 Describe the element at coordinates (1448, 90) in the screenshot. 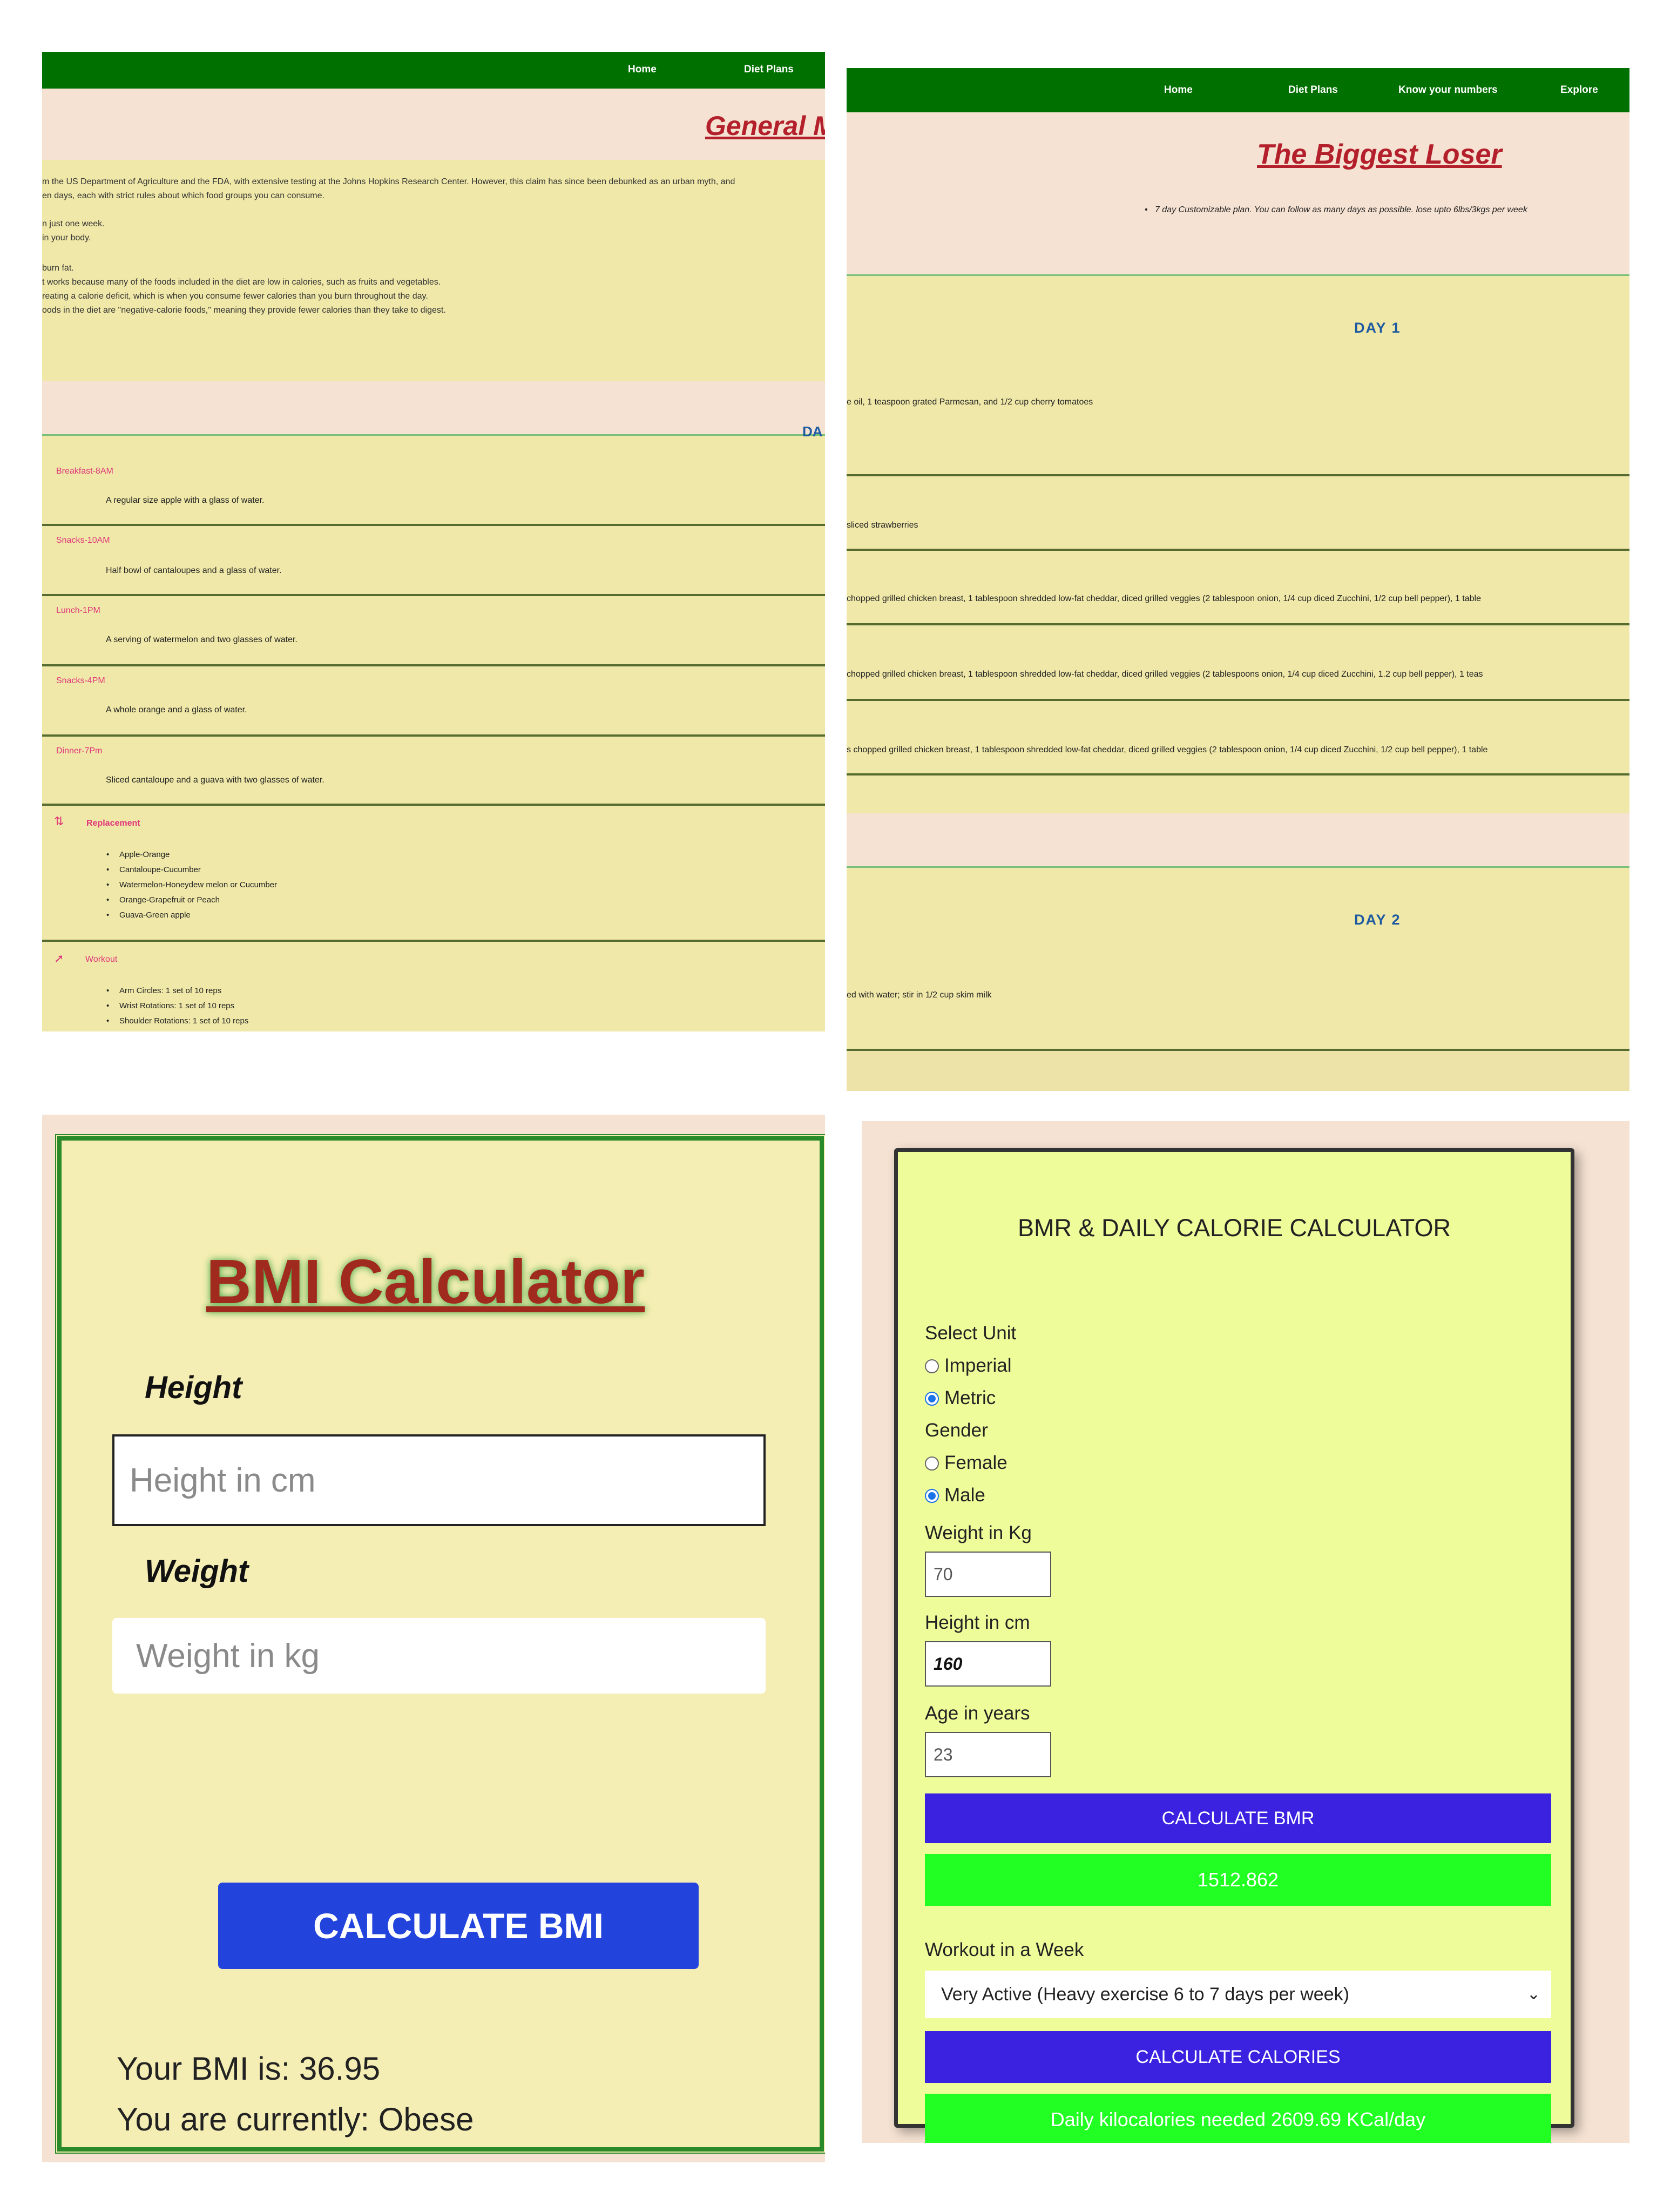

I see `nav-know-numbers-link: Know your numbers` at that location.